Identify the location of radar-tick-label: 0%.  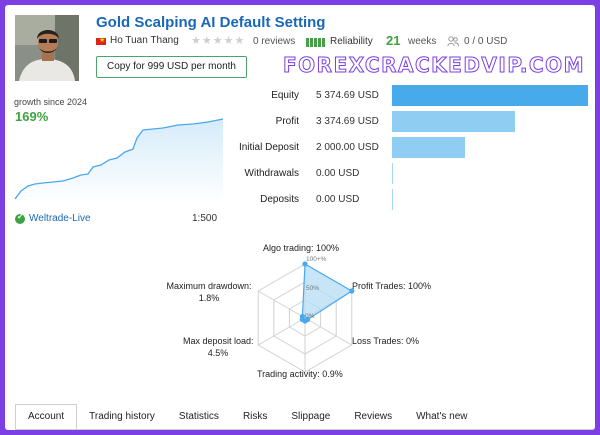
(310, 316).